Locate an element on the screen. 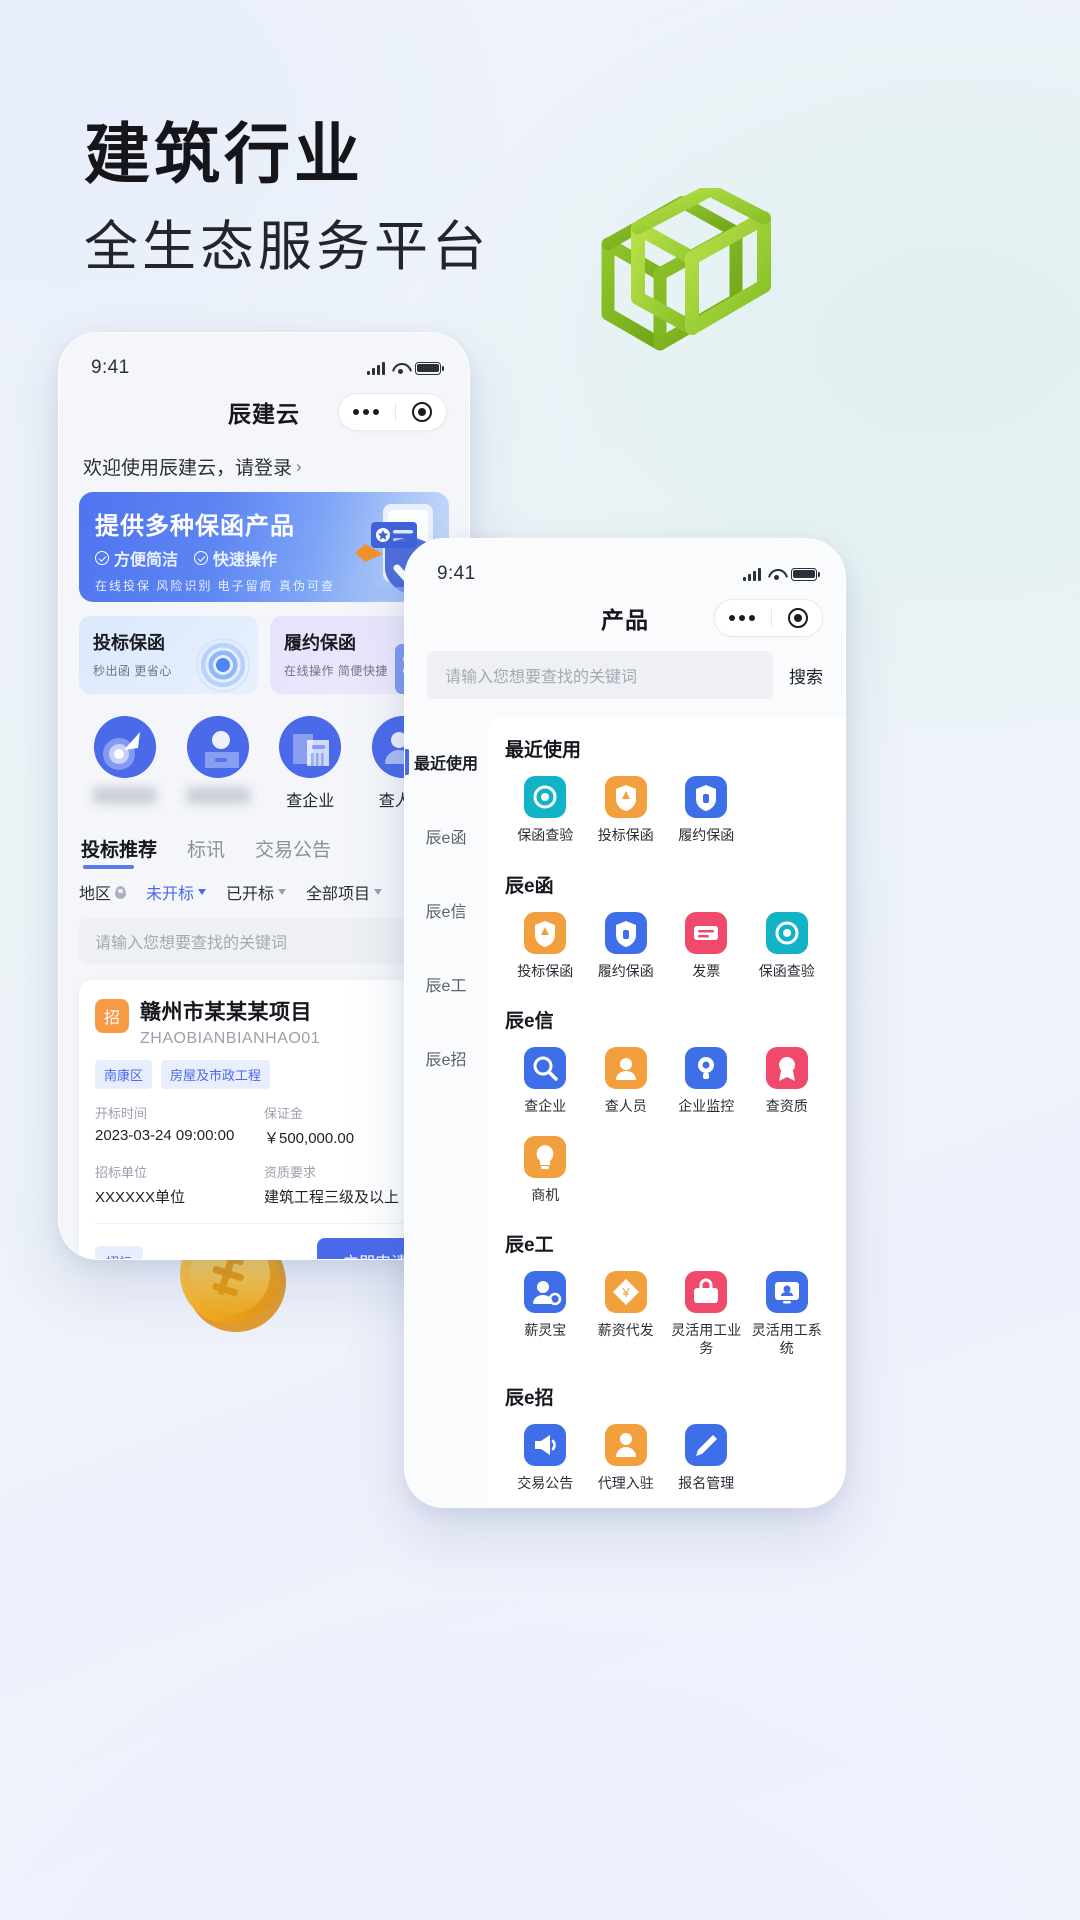 Image resolution: width=1080 pixels, height=1920 pixels. product-item: 查企业 is located at coordinates (545, 1081).